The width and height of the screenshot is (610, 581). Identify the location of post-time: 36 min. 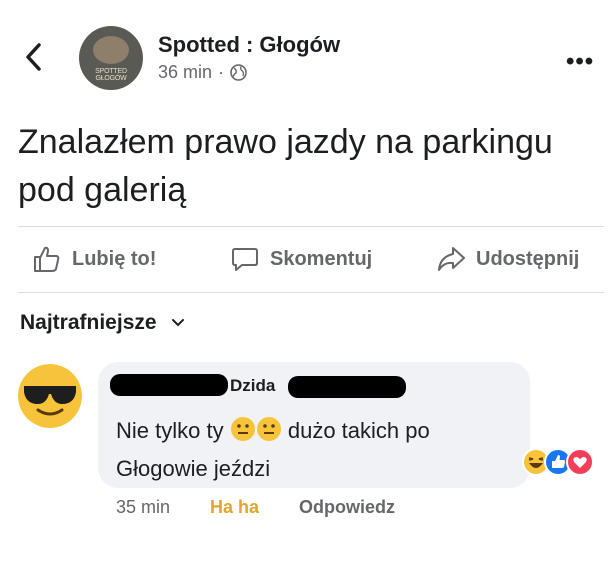
(185, 72).